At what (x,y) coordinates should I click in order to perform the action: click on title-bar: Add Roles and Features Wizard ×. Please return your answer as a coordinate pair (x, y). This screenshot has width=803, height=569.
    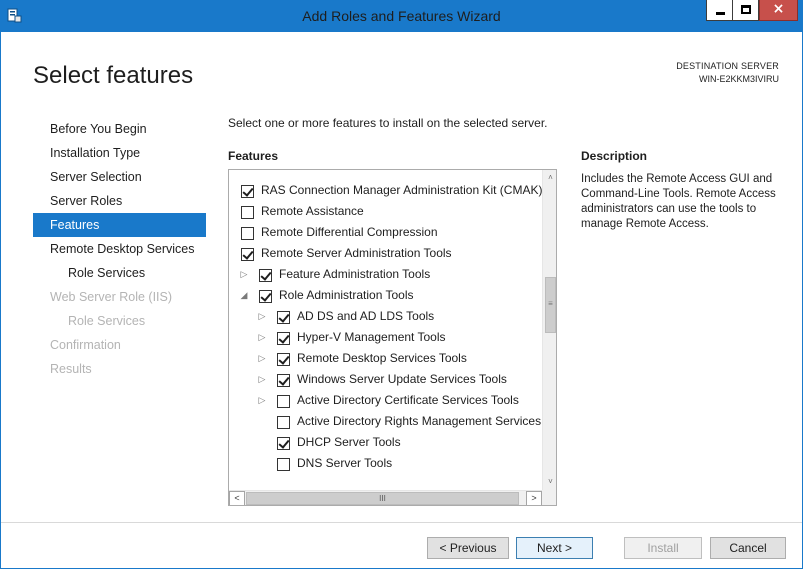
    Looking at the image, I should click on (401, 16).